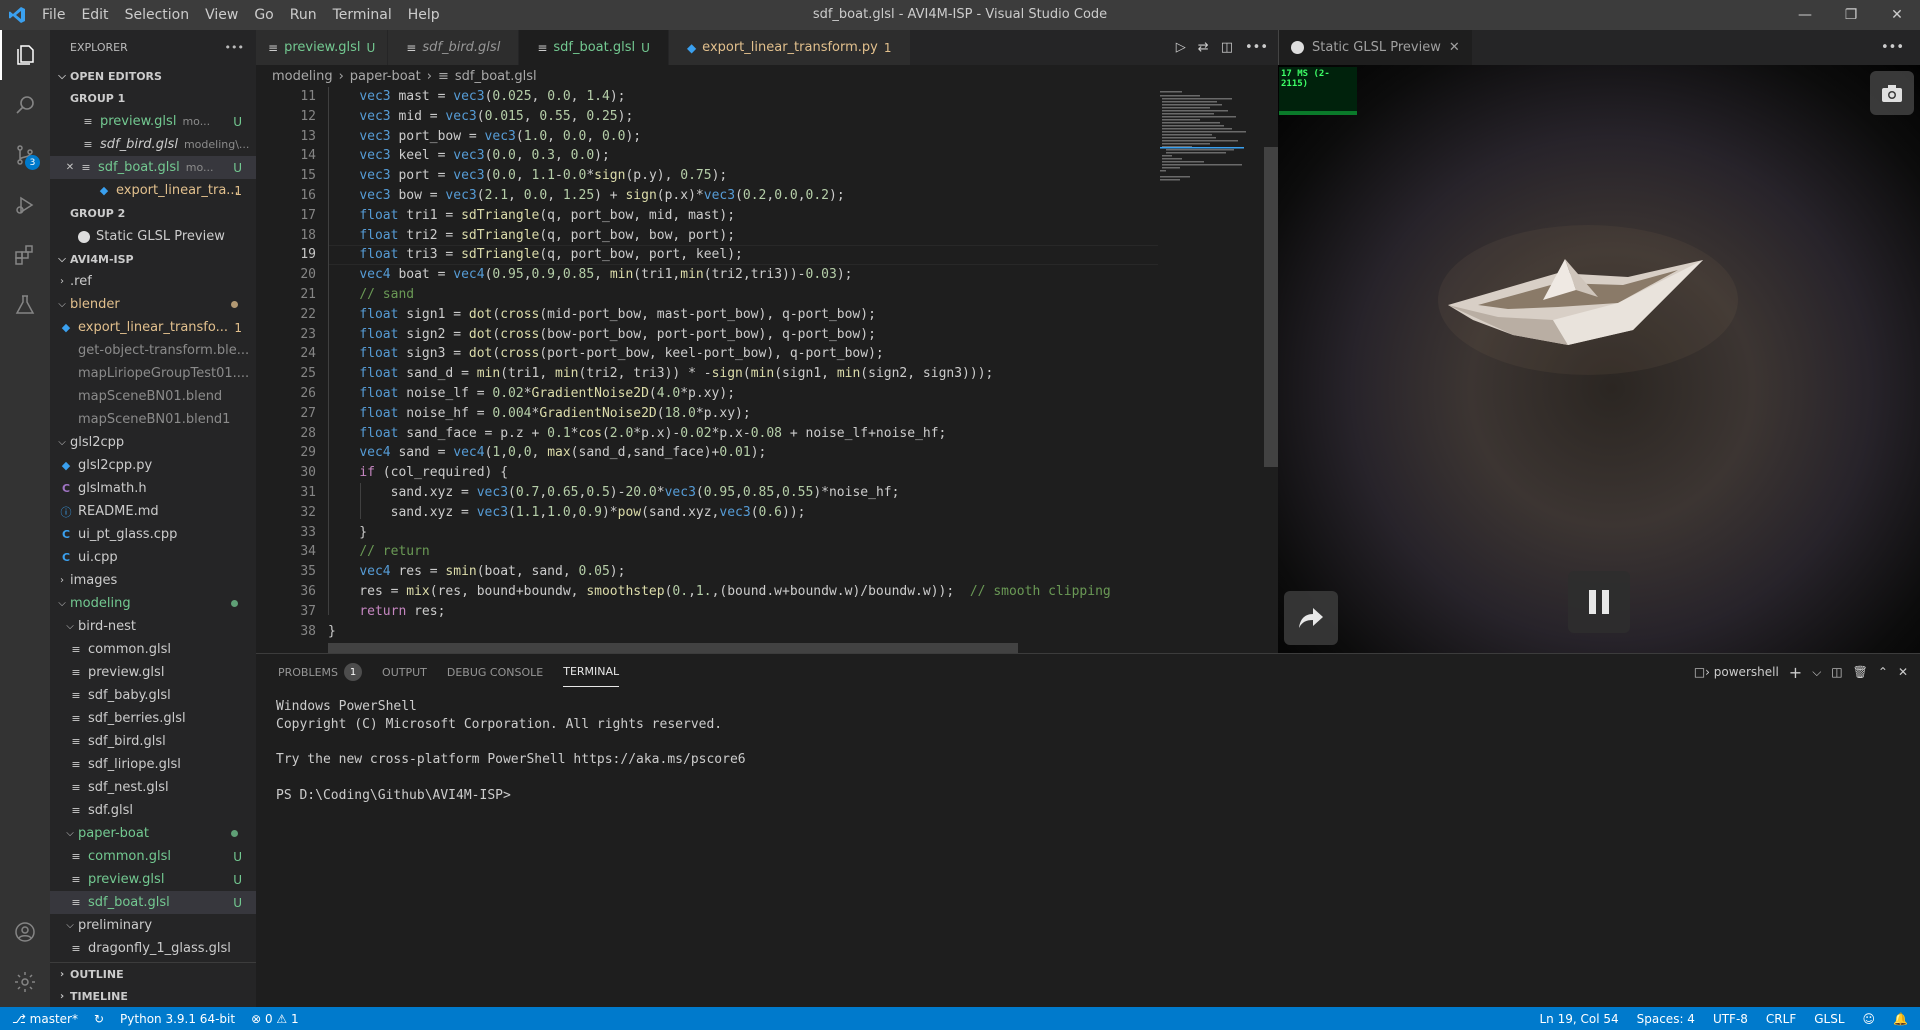 The image size is (1920, 1030). Describe the element at coordinates (177, 1019) in the screenshot. I see `python-interpreter: Python 3.9.1 64-bit` at that location.